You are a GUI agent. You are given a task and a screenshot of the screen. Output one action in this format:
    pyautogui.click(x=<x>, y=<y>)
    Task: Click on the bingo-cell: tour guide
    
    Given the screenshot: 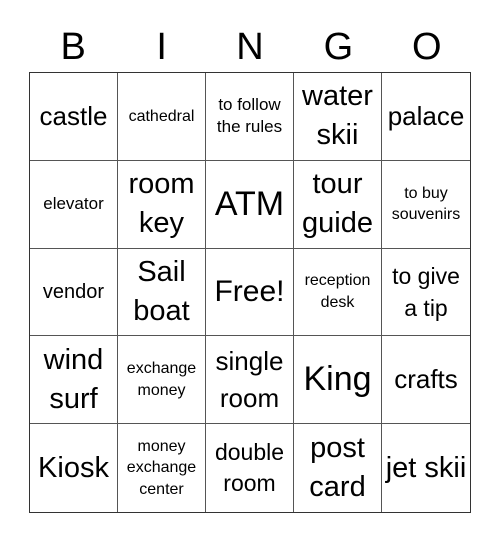 What is the action you would take?
    pyautogui.click(x=338, y=204)
    